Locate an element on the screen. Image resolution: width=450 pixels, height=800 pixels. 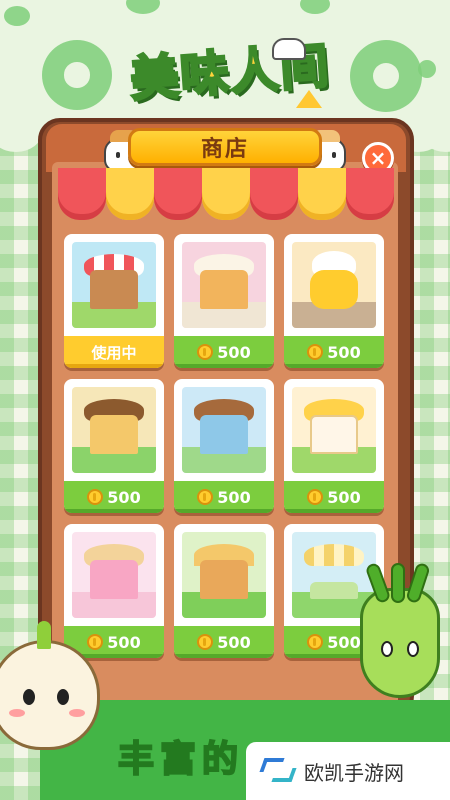
watermark: 欧凯手游网 is located at coordinates (348, 771).